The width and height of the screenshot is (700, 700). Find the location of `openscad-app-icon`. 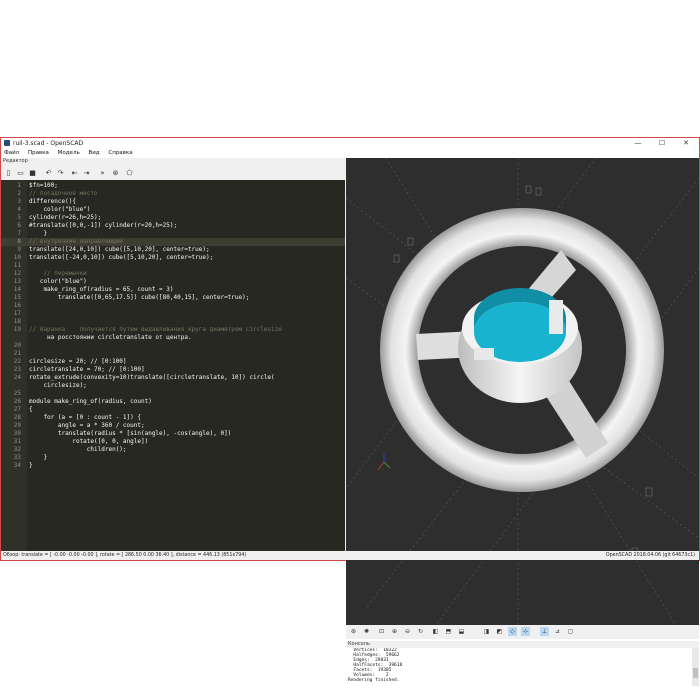

openscad-app-icon is located at coordinates (7, 143).